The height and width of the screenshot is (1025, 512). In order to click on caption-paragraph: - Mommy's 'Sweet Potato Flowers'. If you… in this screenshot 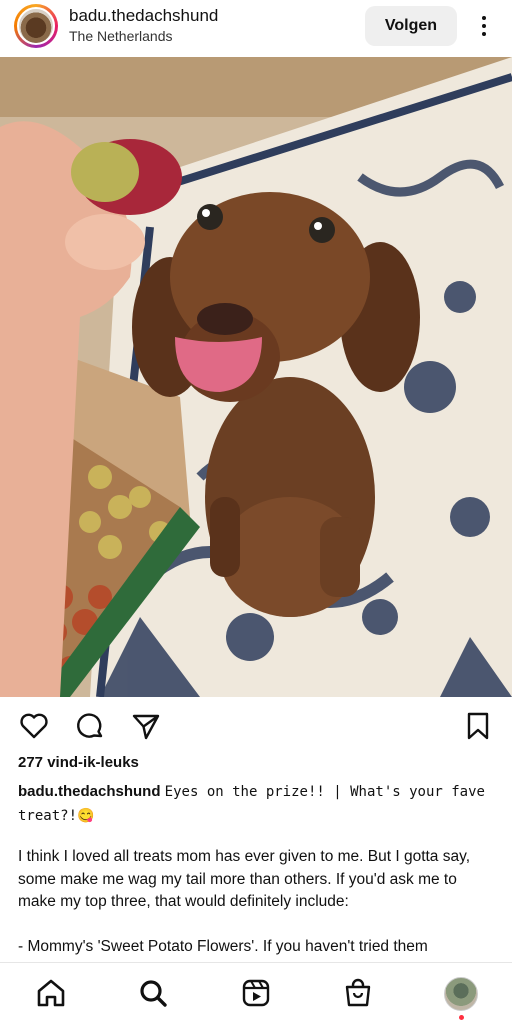, I will do `click(223, 946)`.